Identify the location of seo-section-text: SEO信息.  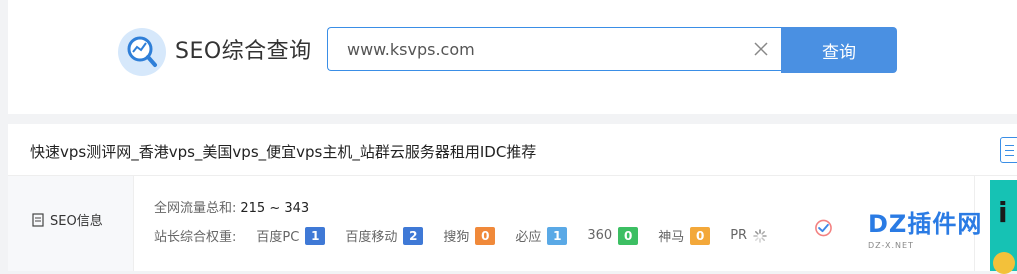
(76, 221).